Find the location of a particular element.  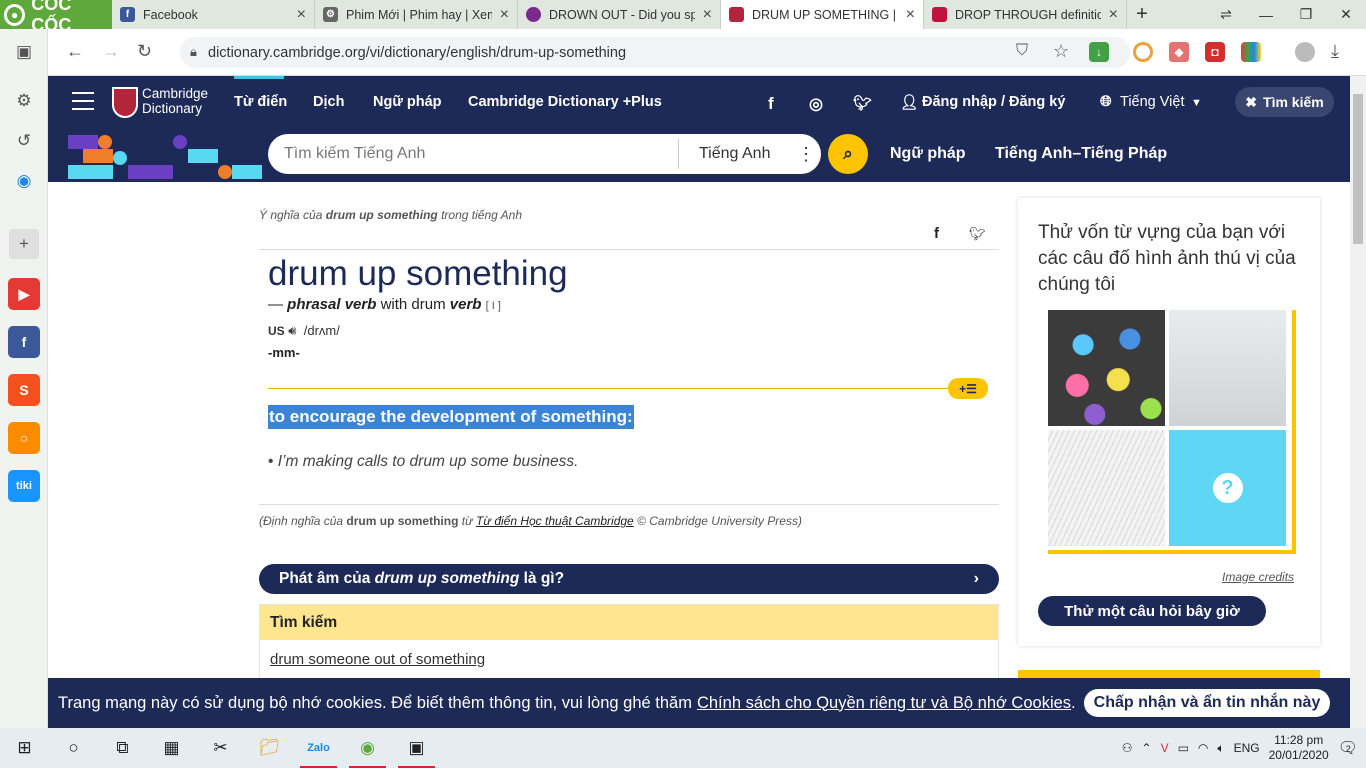

file-explorer-icon: 📁︎ is located at coordinates (269, 748).